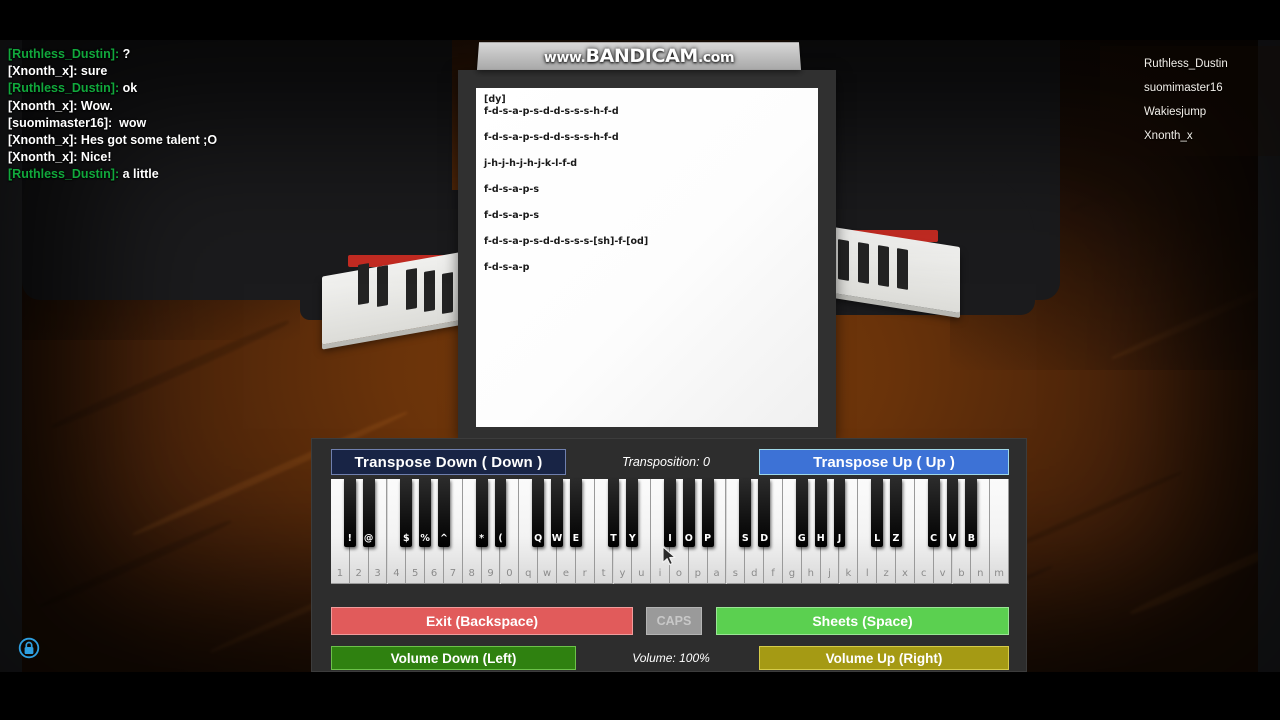  Describe the element at coordinates (482, 621) in the screenshot. I see `exit-button: Exit (Backspace)` at that location.